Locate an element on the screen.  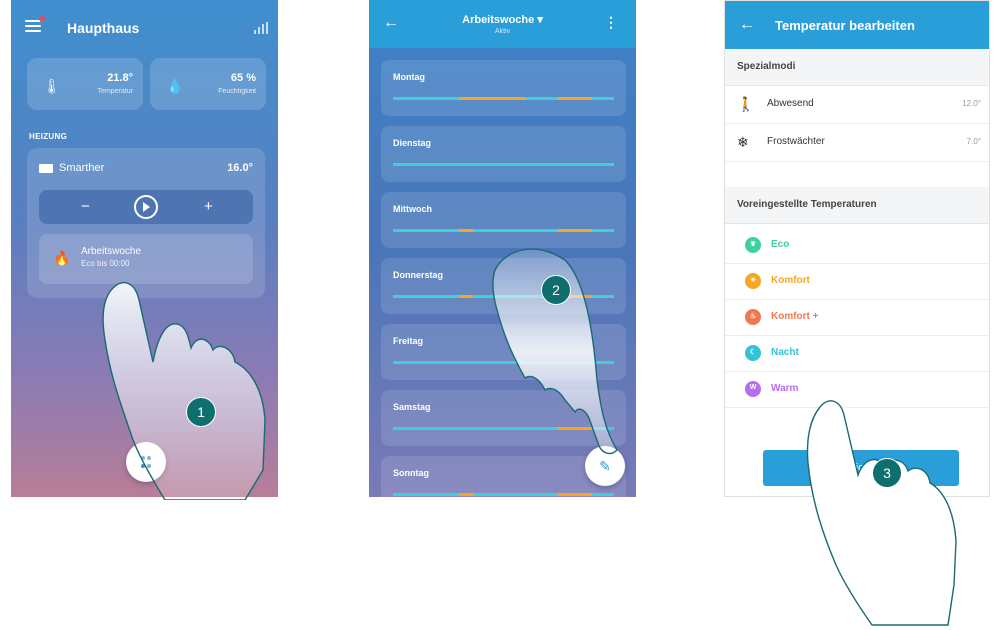
special-row-abwesend: 🚶 Abwesend 12.0° is located at coordinates (857, 104).